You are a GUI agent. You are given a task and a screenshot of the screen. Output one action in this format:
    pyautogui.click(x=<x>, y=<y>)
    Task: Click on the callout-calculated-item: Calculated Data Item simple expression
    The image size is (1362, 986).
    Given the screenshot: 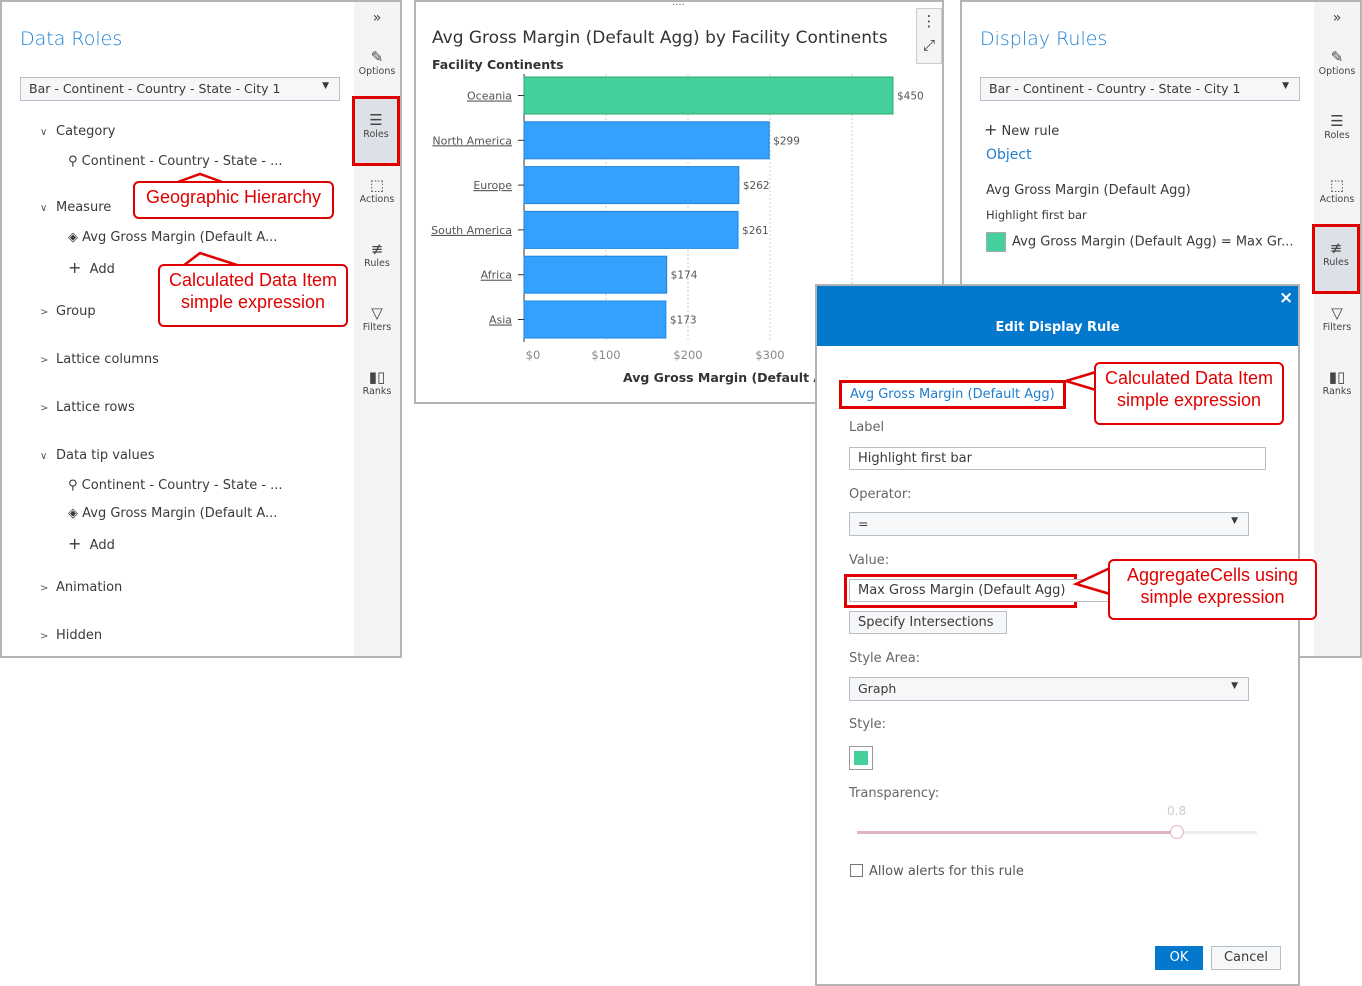 What is the action you would take?
    pyautogui.click(x=253, y=295)
    